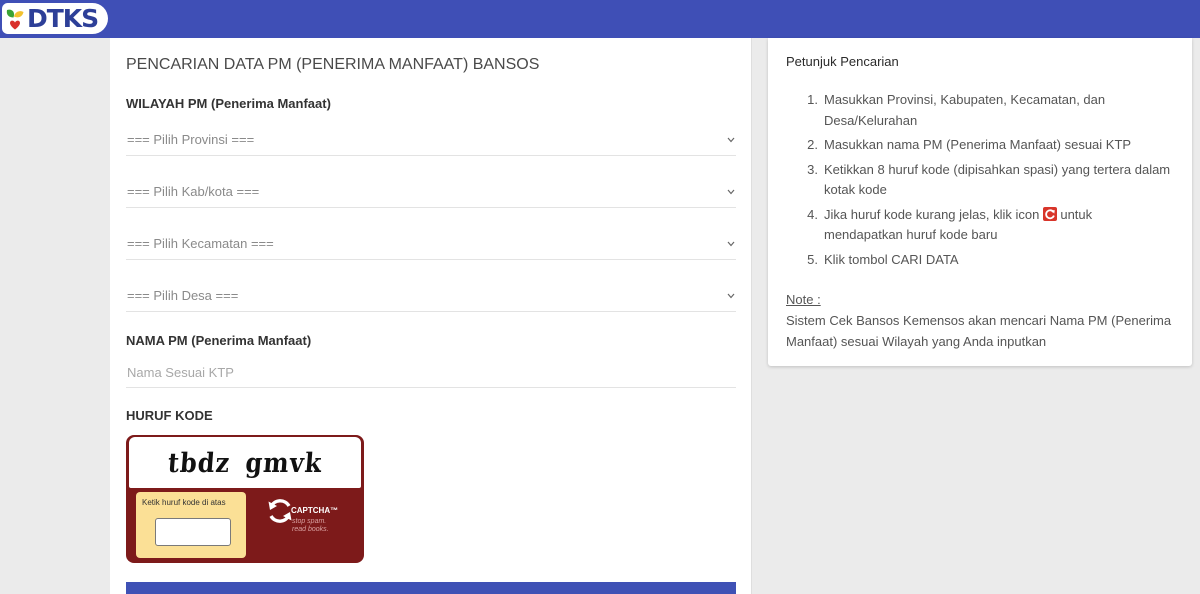 This screenshot has width=1200, height=594. I want to click on instructions-title: Petunjuk Pencarian, so click(842, 61).